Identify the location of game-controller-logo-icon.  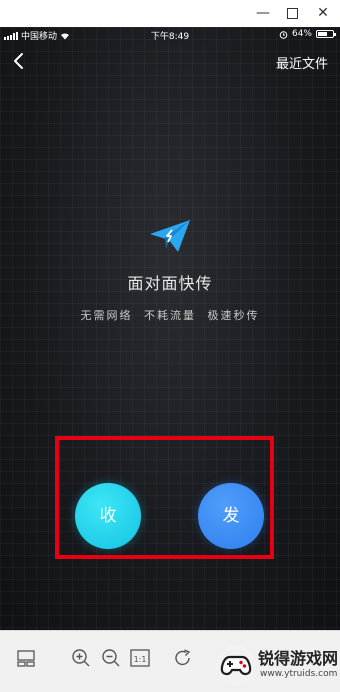
(236, 665).